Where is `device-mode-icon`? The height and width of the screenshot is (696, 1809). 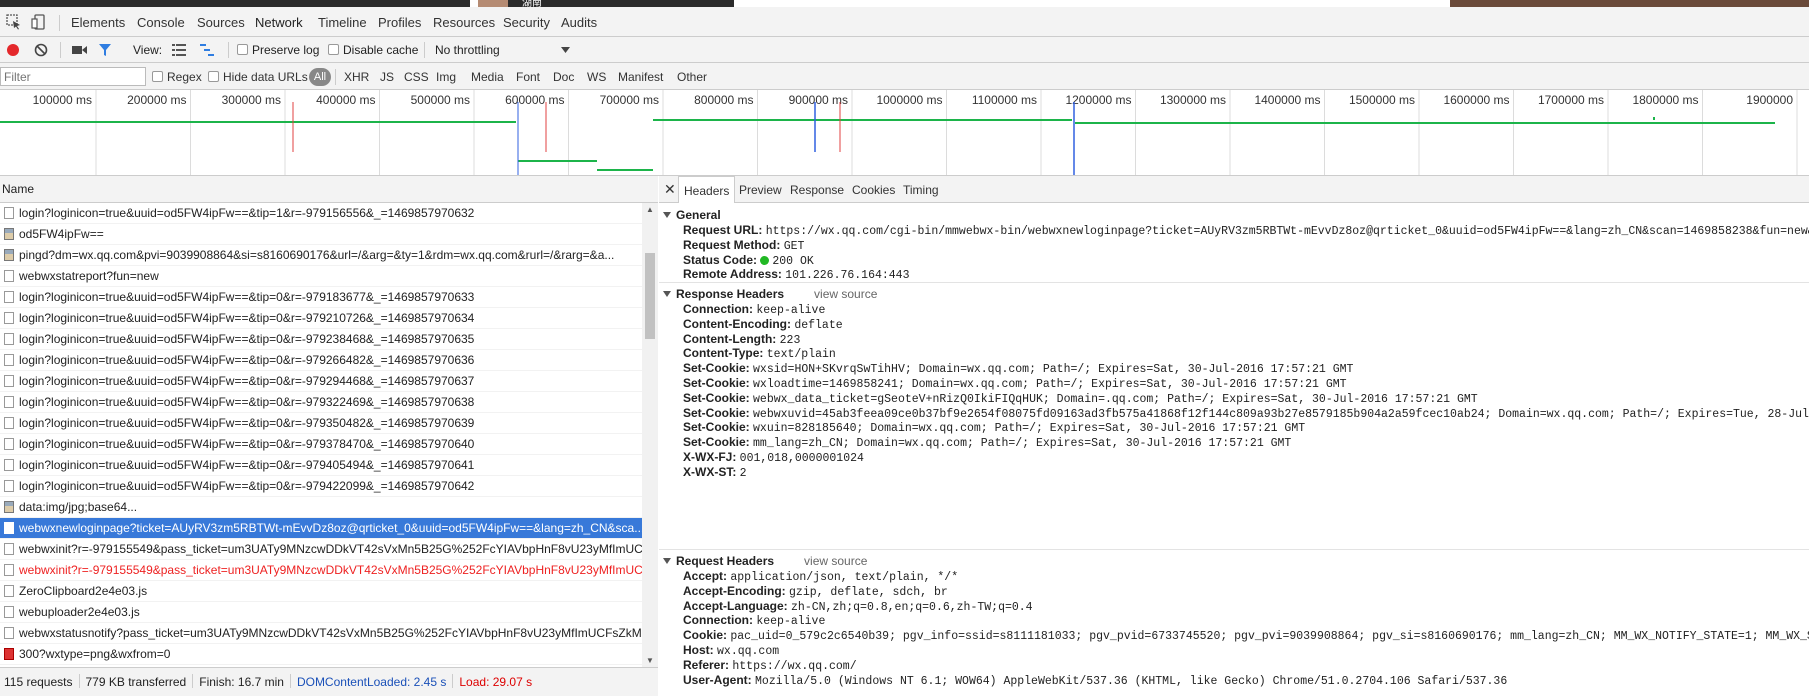 device-mode-icon is located at coordinates (39, 22).